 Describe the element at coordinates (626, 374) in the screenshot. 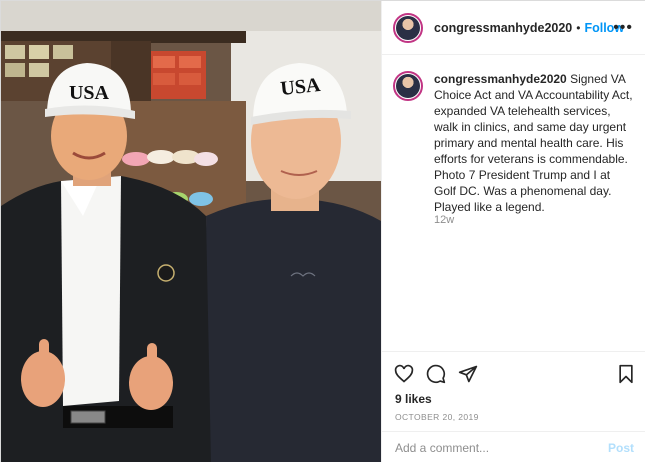

I see `bookmark-icon` at that location.